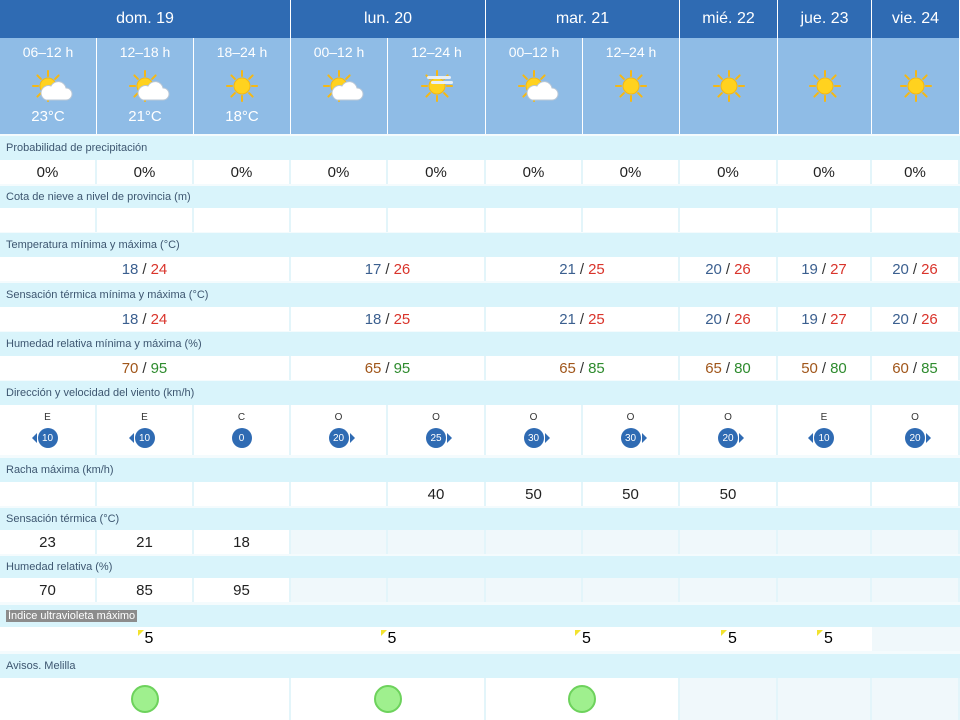 The height and width of the screenshot is (720, 960). What do you see at coordinates (144, 417) in the screenshot?
I see `wind-direction: E` at bounding box center [144, 417].